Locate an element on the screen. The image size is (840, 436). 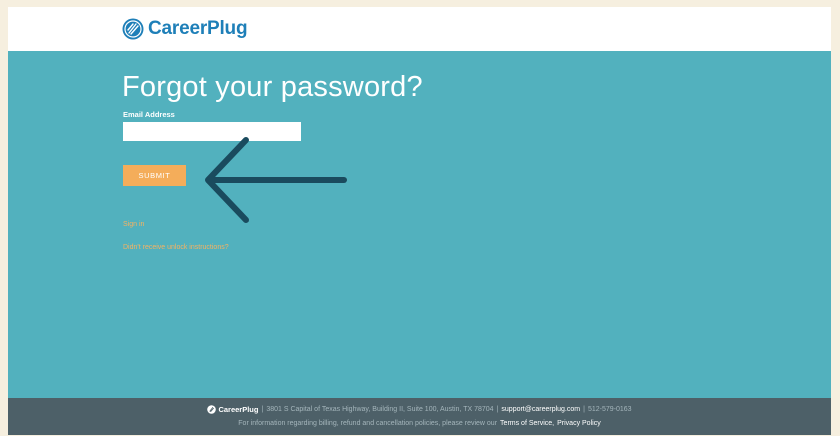
logo-text: CareerPlug is located at coordinates (198, 28).